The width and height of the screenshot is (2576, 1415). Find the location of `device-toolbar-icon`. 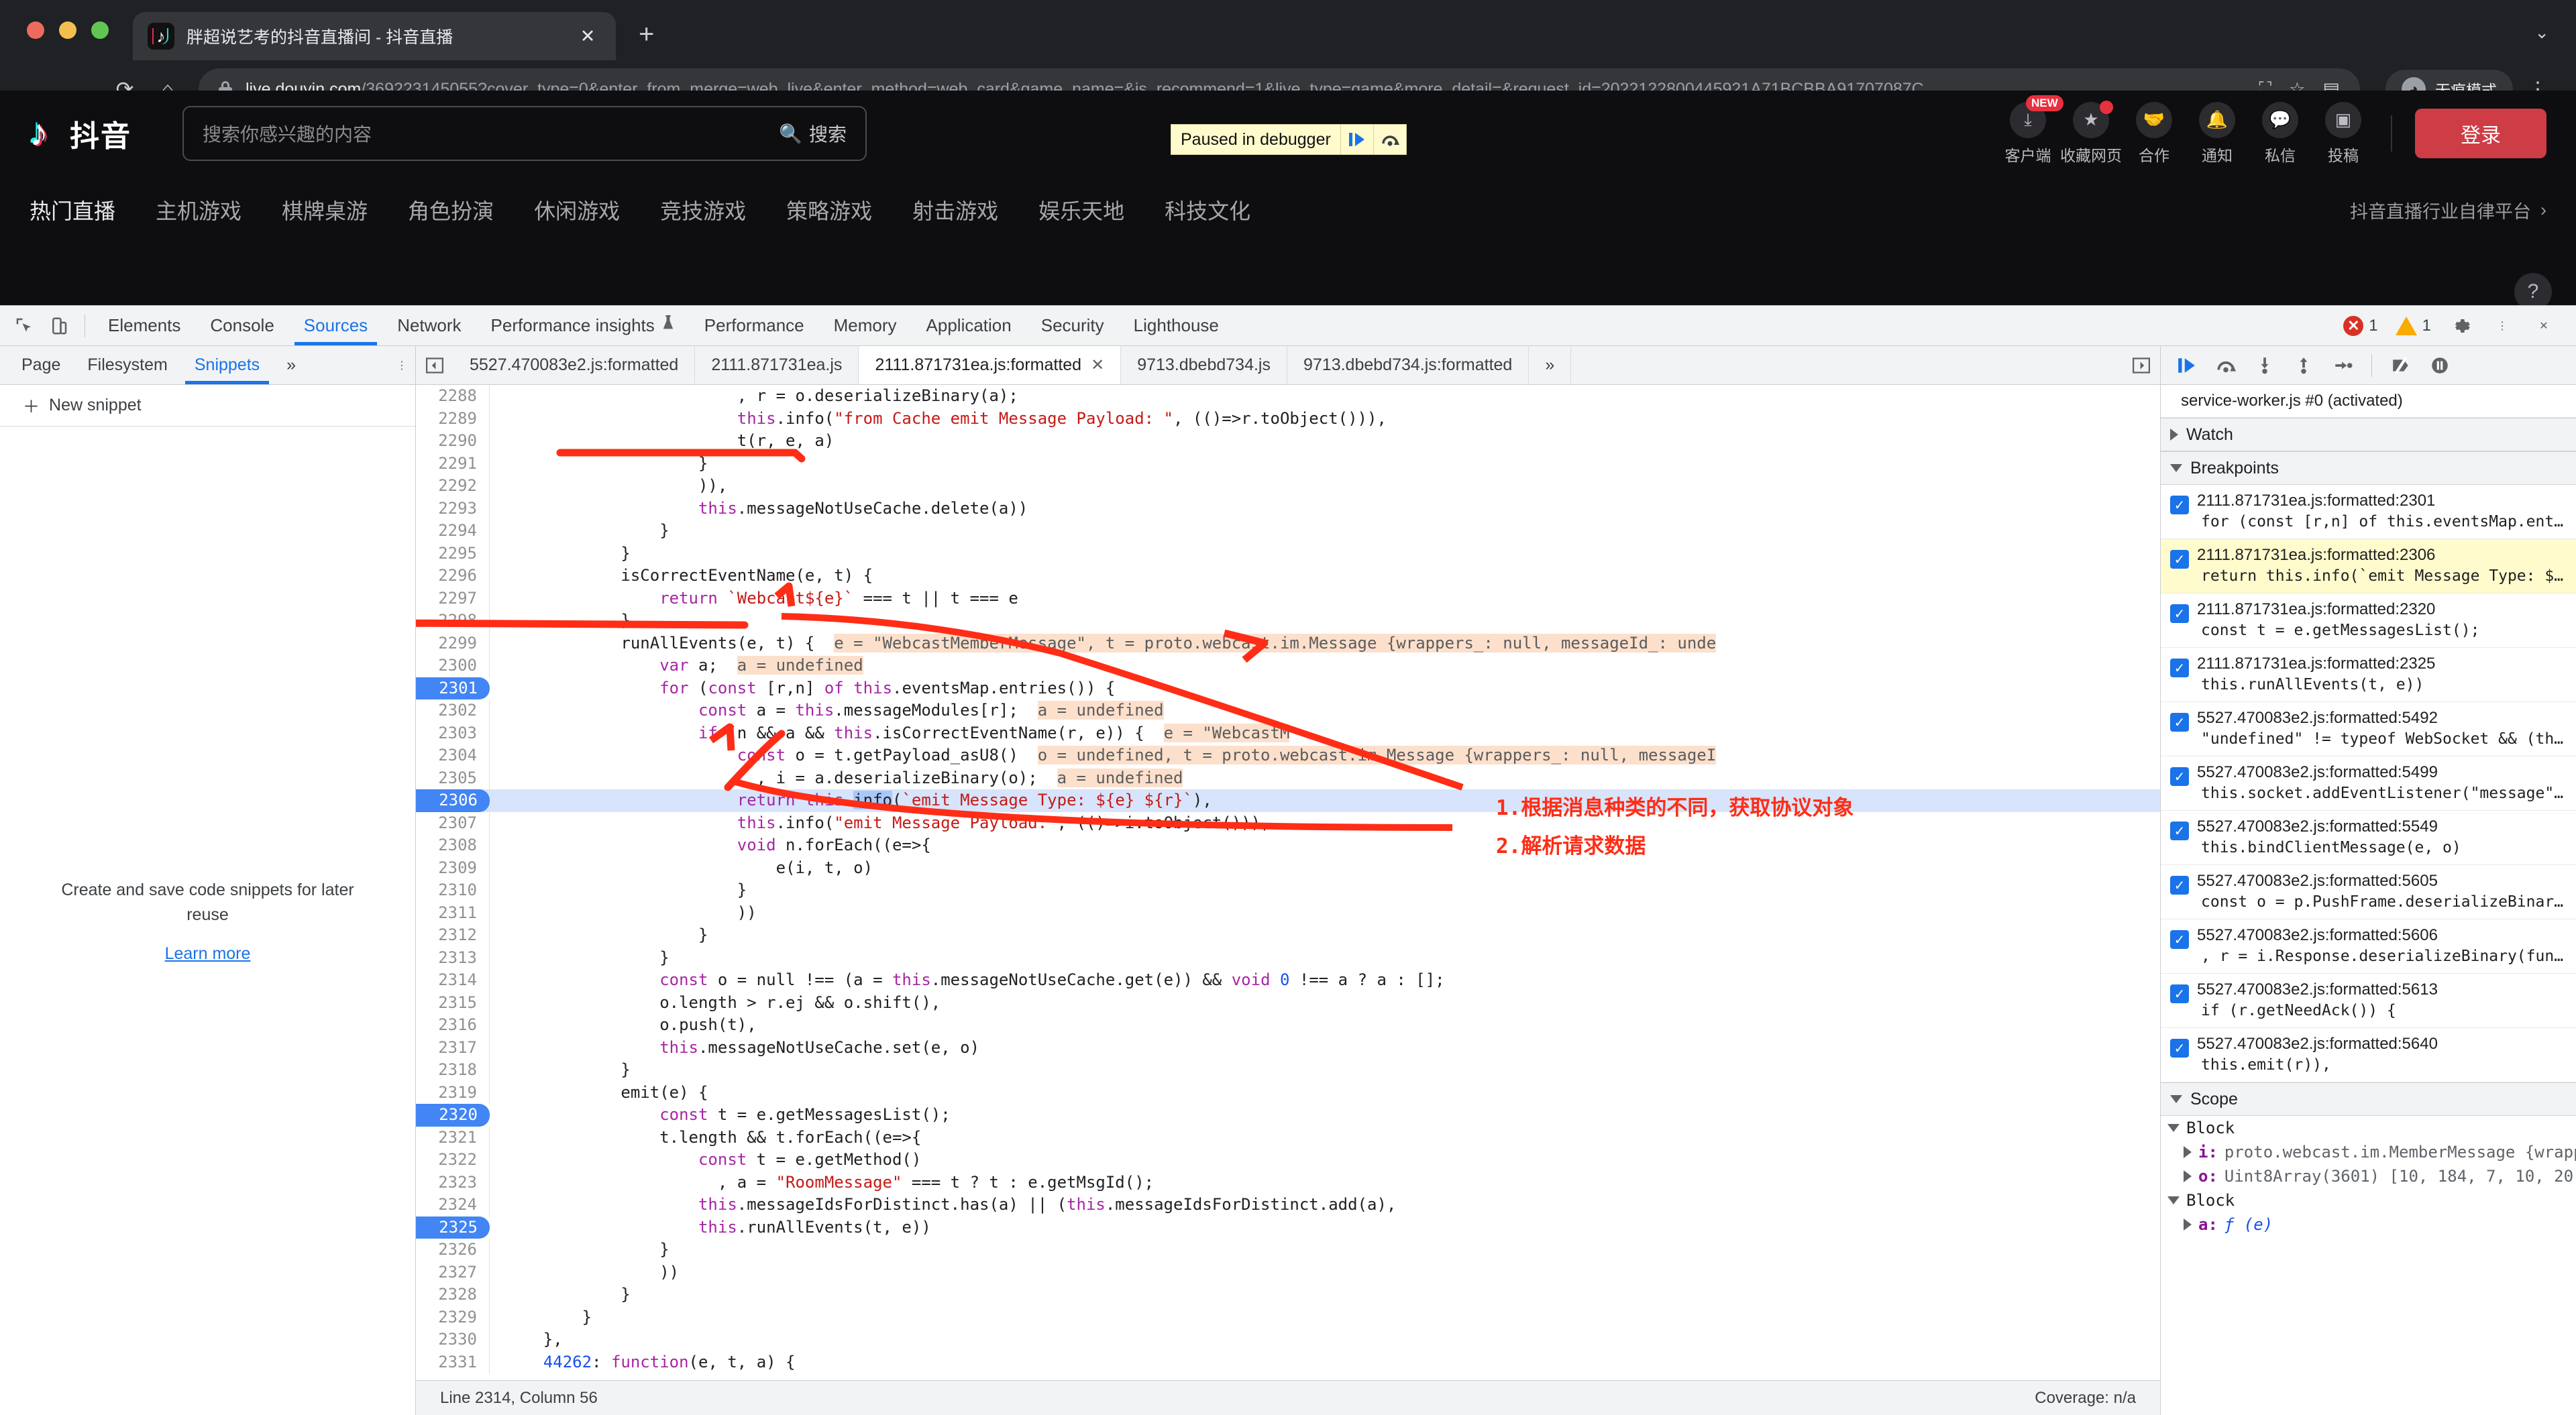

device-toolbar-icon is located at coordinates (59, 326).